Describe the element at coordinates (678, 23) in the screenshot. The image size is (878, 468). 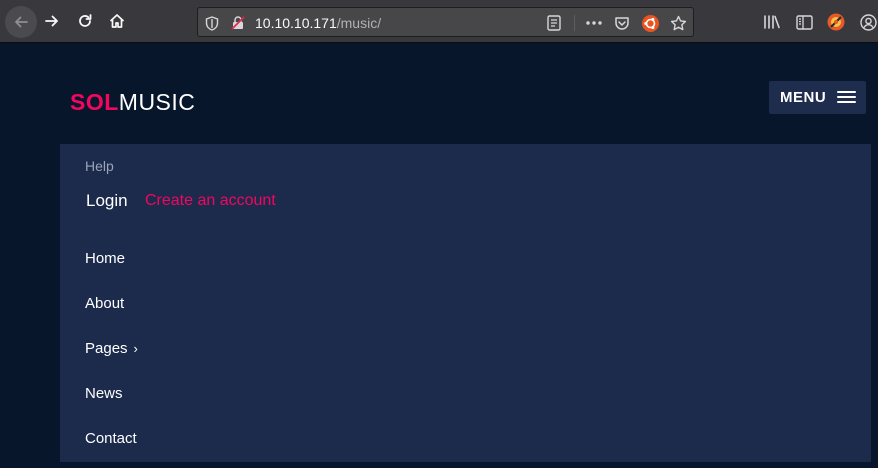
I see `star-icon` at that location.